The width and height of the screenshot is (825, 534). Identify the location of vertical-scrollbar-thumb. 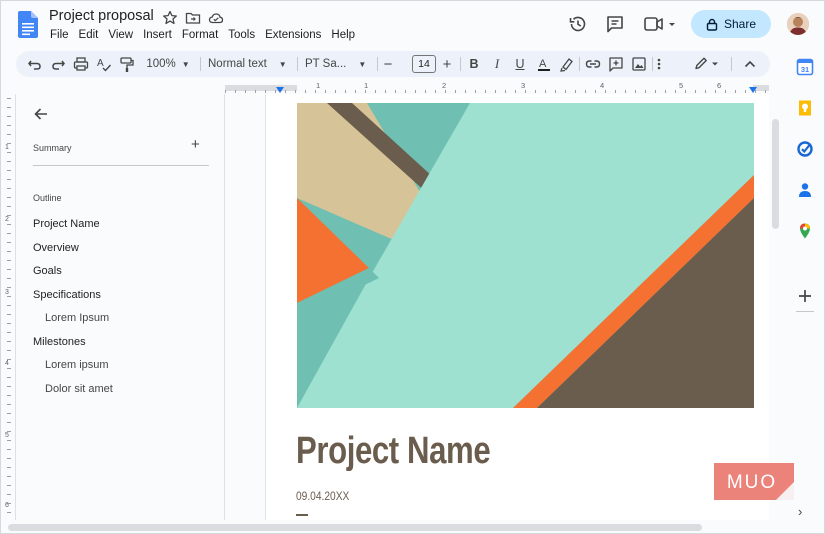
(775, 174).